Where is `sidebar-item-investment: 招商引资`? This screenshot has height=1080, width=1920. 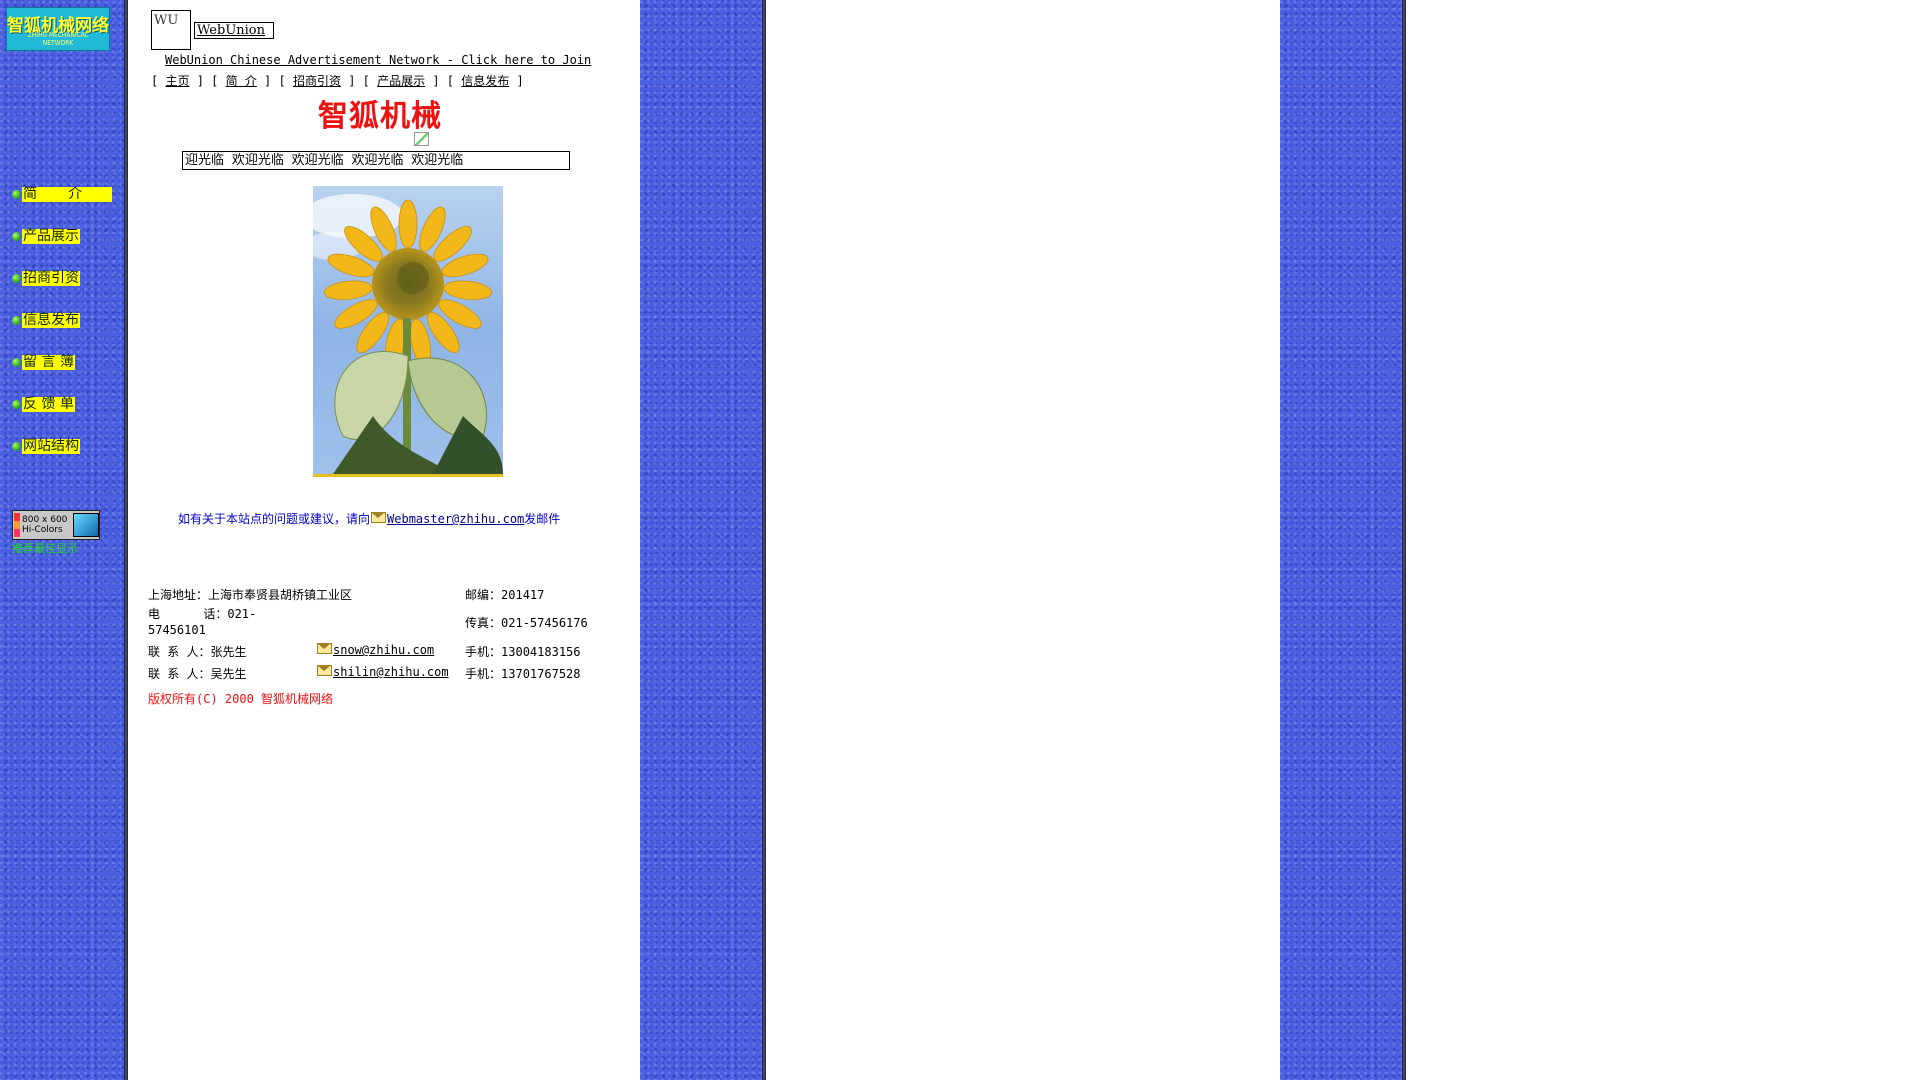
sidebar-item-investment: 招商引资 is located at coordinates (65, 278).